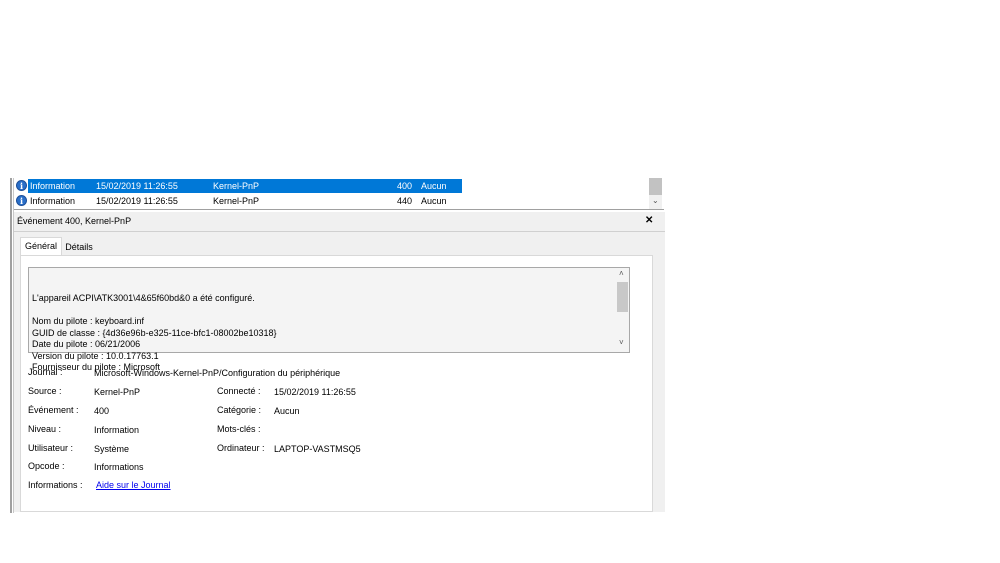  Describe the element at coordinates (405, 201) in the screenshot. I see `cell-id: 440` at that location.